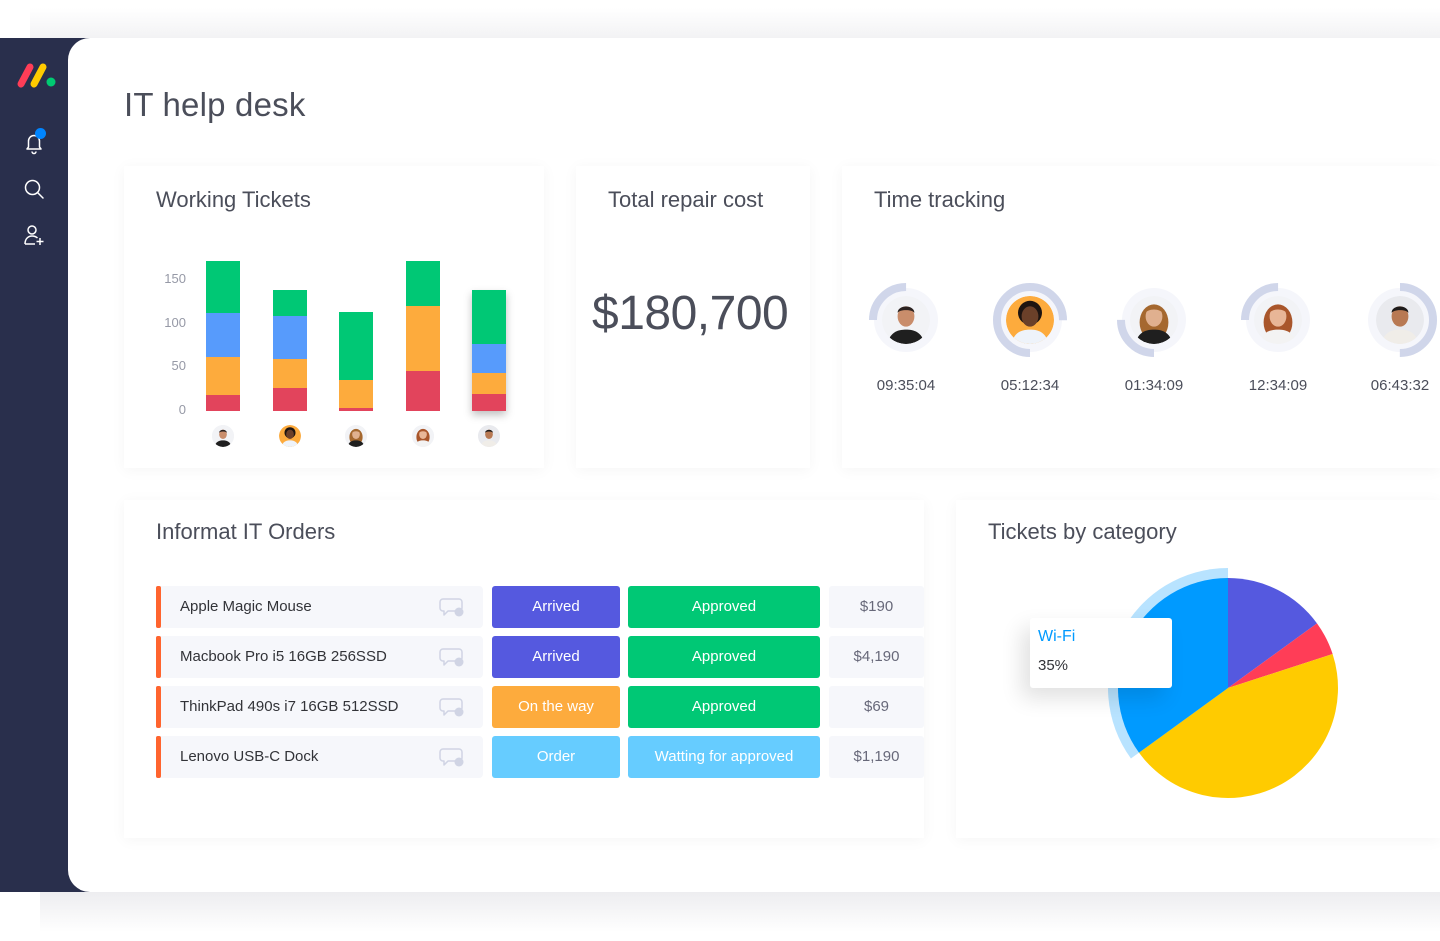 This screenshot has width=1440, height=941. I want to click on item-cell: Macbook Pro i5 16GB 256SSD, so click(319, 657).